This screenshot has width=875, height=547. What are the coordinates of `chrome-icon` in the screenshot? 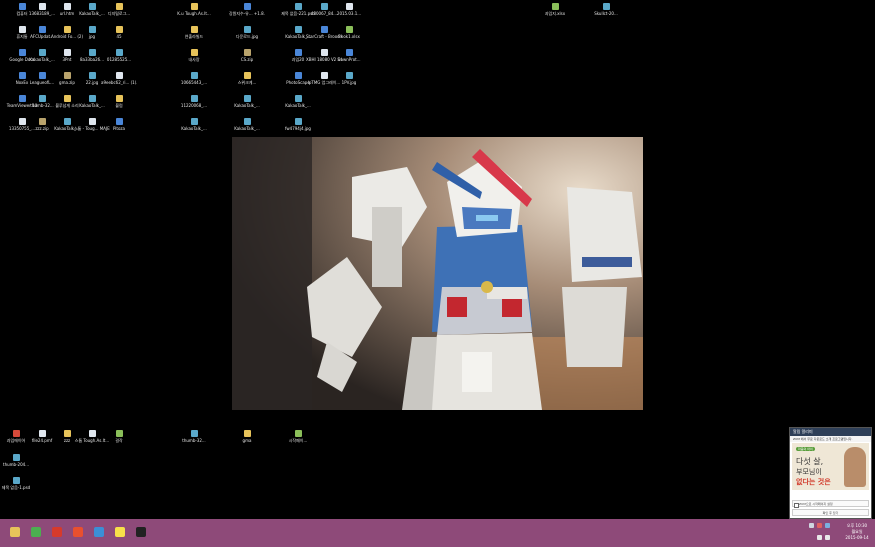 It's located at (36, 532).